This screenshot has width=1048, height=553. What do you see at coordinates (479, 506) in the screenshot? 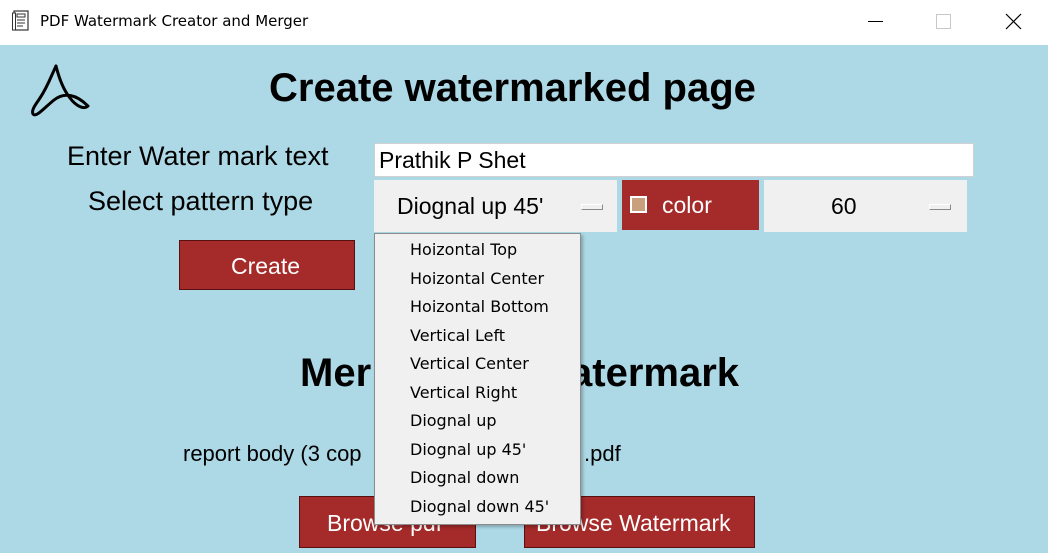
I see `dropdown-item: Diognal down 45'` at bounding box center [479, 506].